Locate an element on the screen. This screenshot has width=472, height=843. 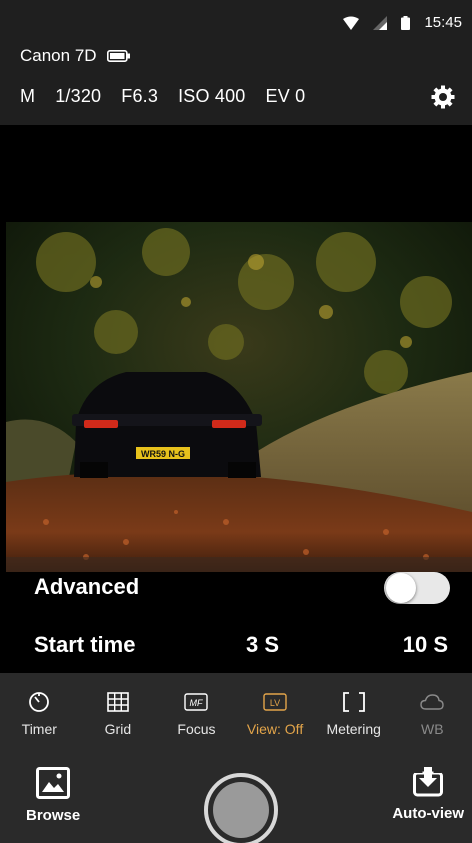
advanced-panel: Advanced Start time 3 S 10 S is located at coordinates (236, 622).